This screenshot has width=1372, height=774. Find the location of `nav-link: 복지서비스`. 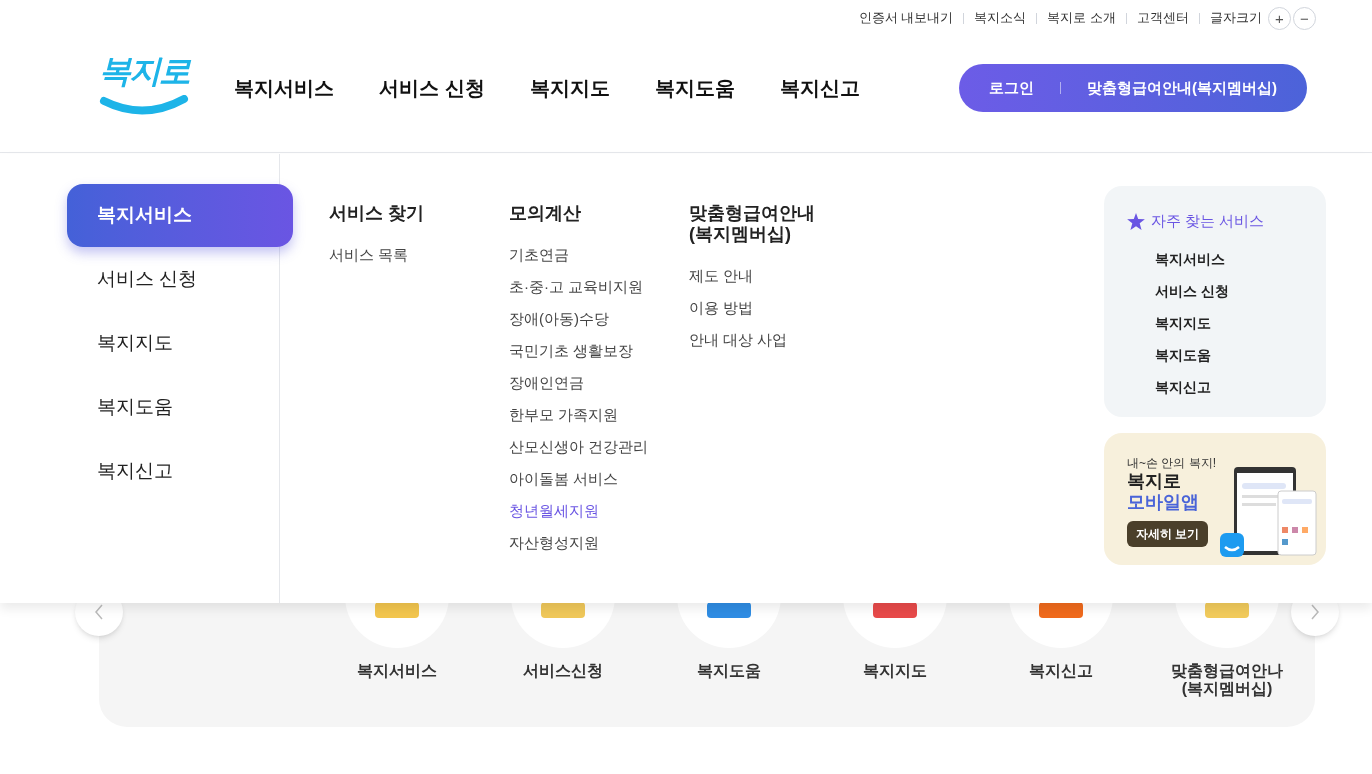

nav-link: 복지서비스 is located at coordinates (284, 88).